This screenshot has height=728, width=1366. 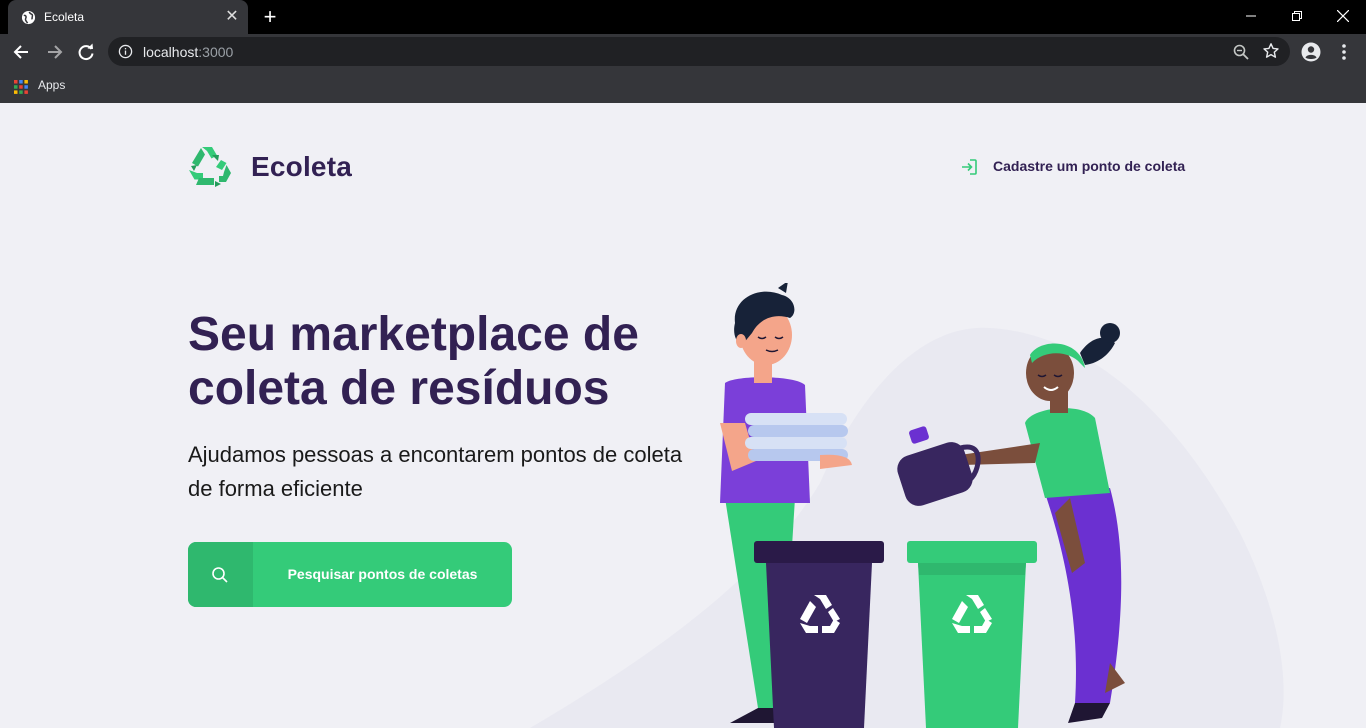 What do you see at coordinates (54, 52) in the screenshot?
I see `forward-arrow-icon` at bounding box center [54, 52].